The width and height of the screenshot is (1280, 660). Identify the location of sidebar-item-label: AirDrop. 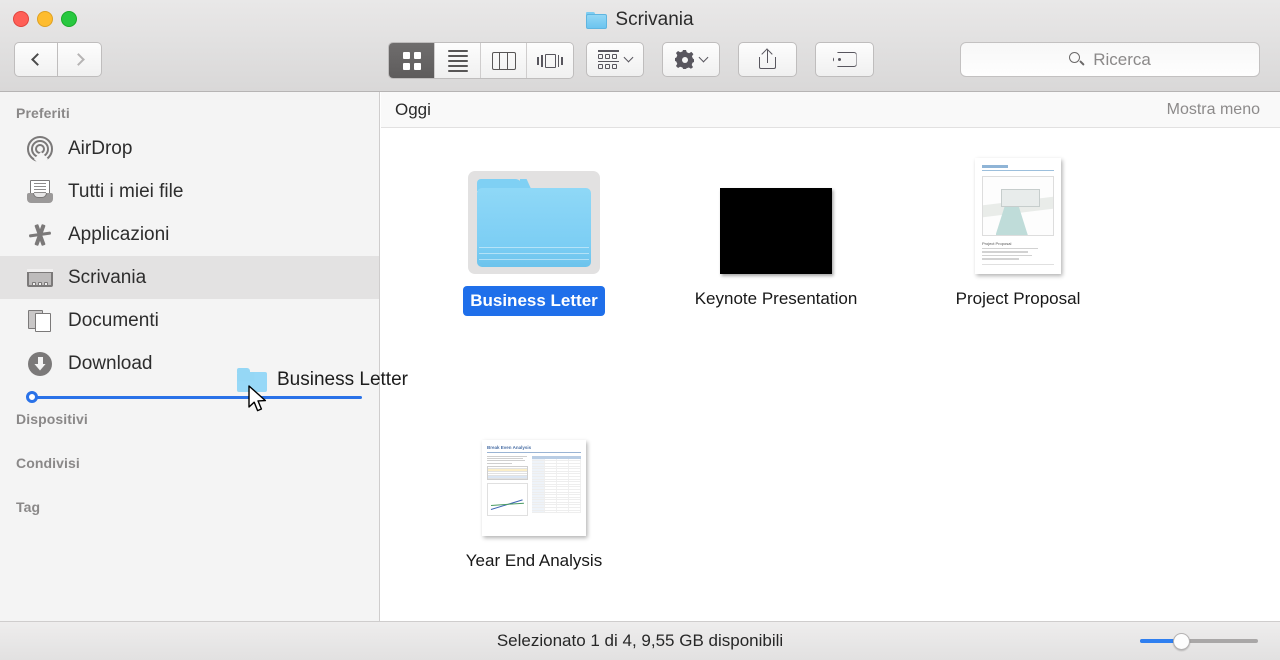
(100, 148).